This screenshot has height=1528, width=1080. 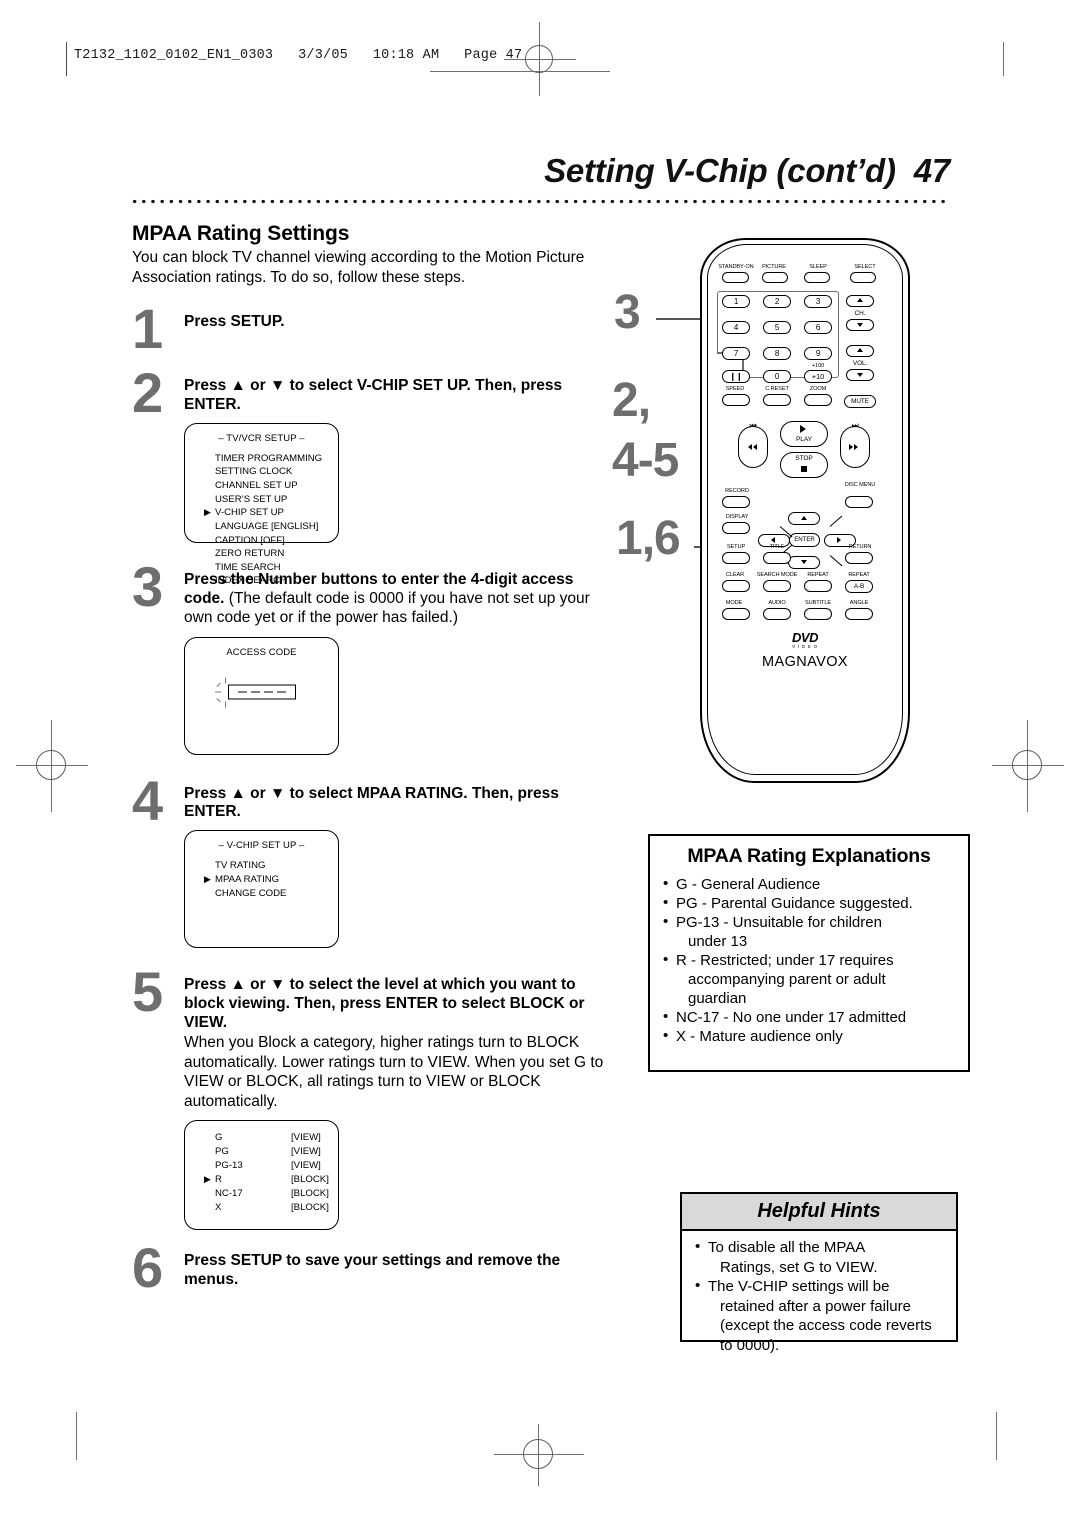 I want to click on osd-menu-item-selected: ▶ MPAA RATING, so click(x=271, y=880).